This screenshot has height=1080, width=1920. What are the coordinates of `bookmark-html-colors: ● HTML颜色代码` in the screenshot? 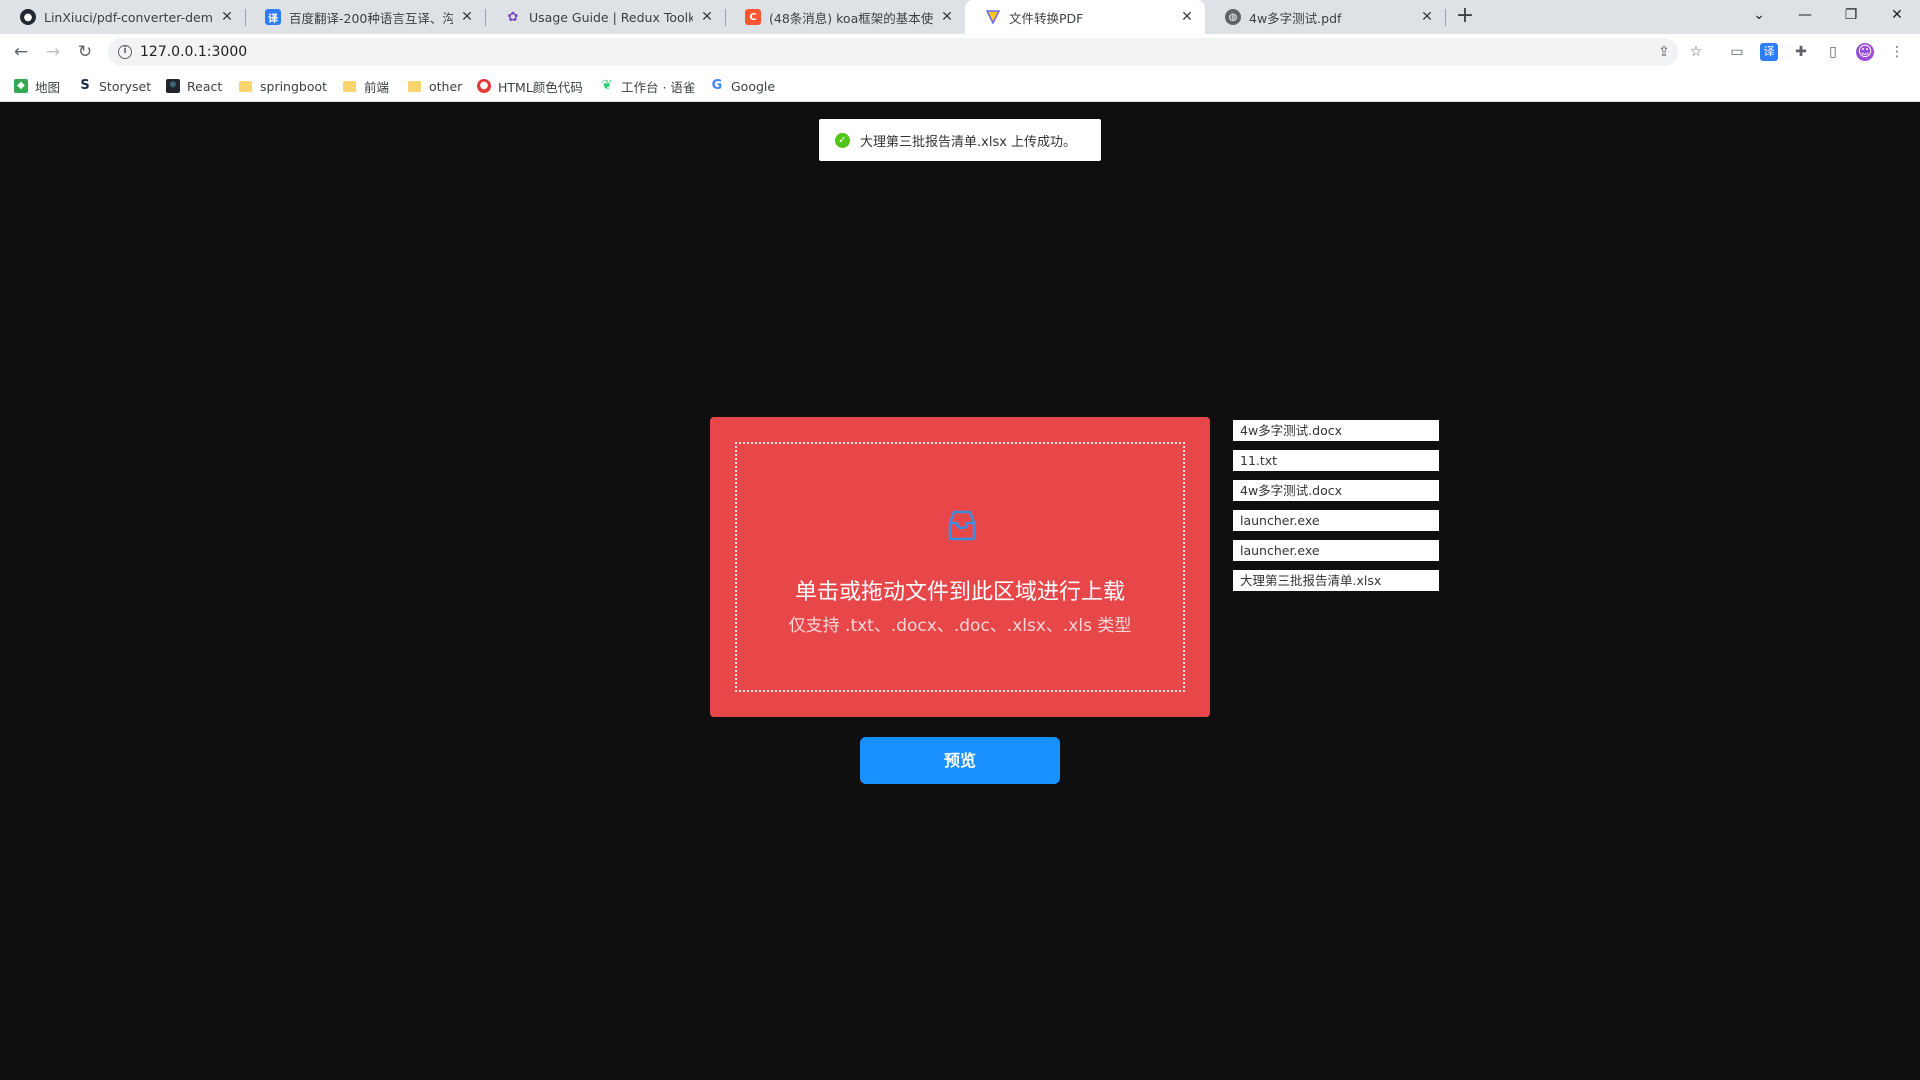 It's located at (530, 86).